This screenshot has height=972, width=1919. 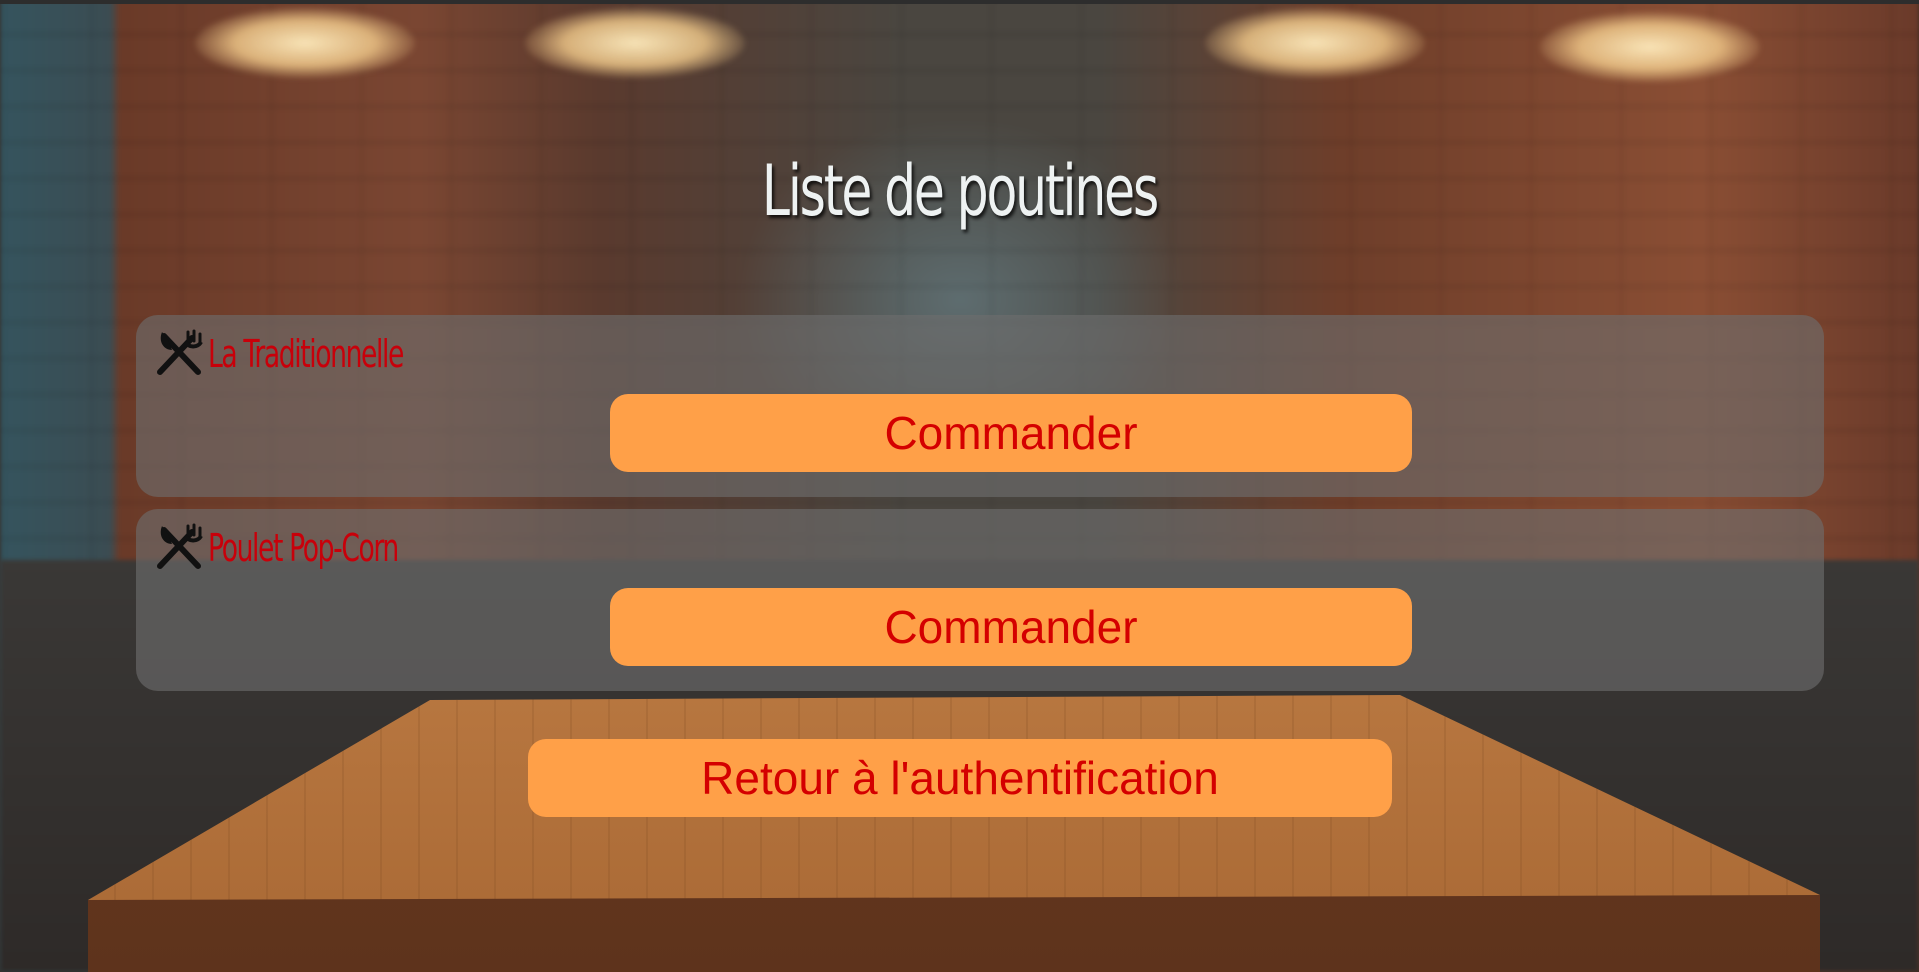 I want to click on poutine-card-header: Poulet Pop-Corn, so click(x=316, y=548).